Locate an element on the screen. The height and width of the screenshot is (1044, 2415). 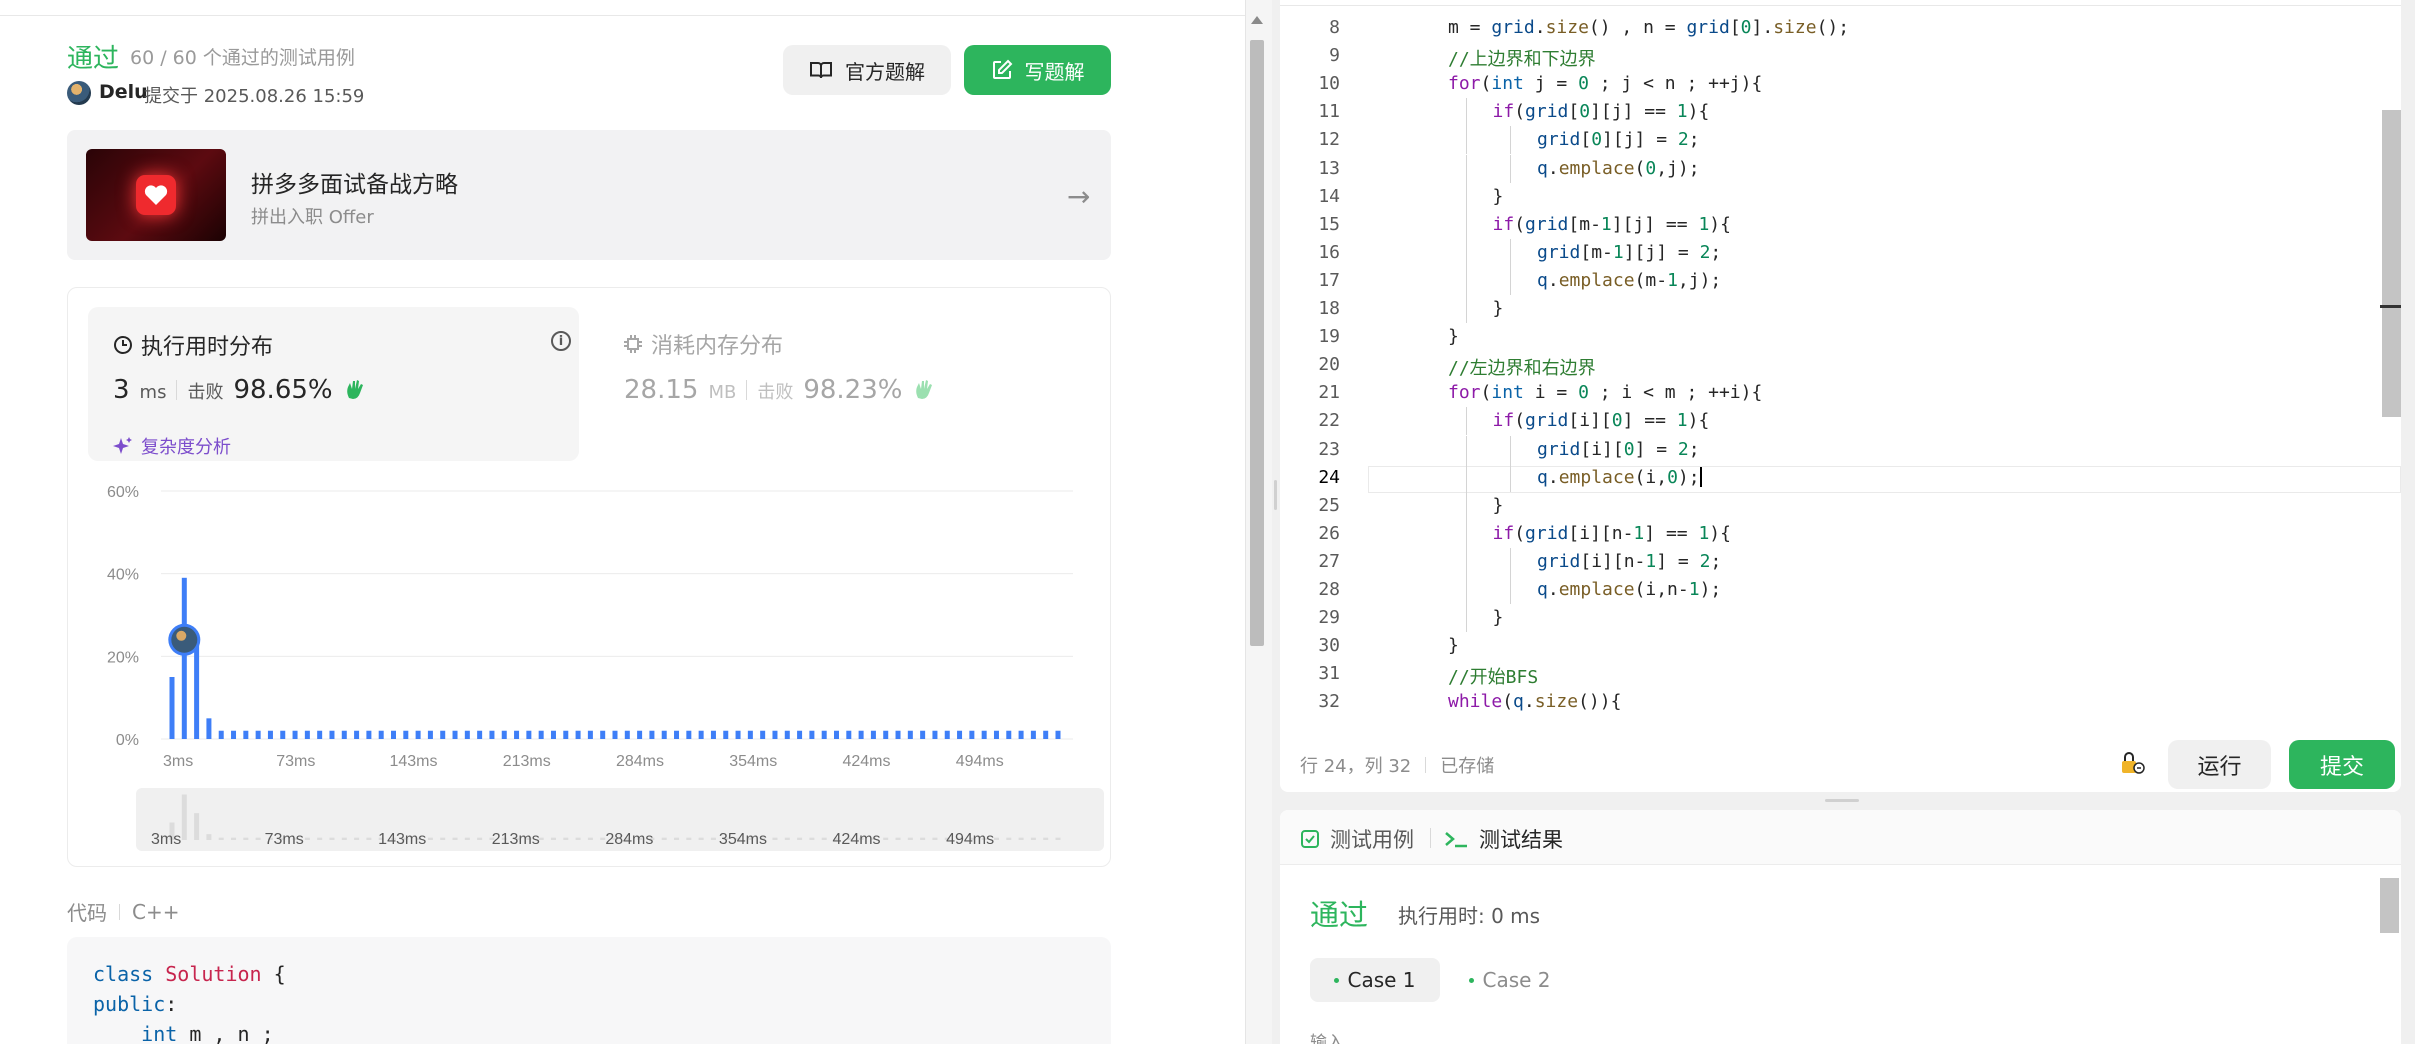
code-line: m = grid.size() , n = grid[0].size(); is located at coordinates (1648, 27).